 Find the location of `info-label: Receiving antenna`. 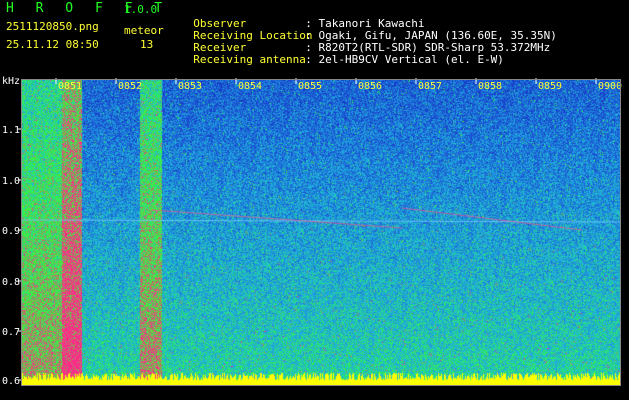

info-label: Receiving antenna is located at coordinates (249, 59).